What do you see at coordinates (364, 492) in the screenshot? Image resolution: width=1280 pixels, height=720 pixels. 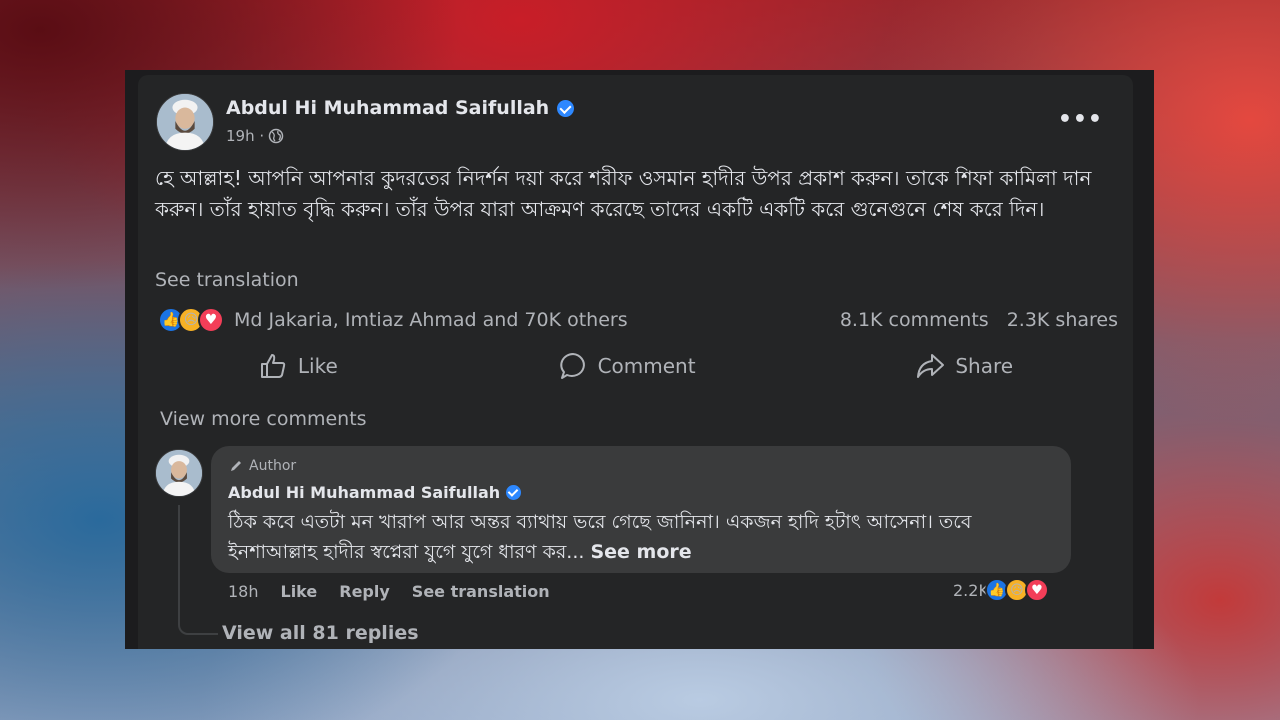 I see `comment-author-name: Abdul Hi Muhammad Saifullah` at bounding box center [364, 492].